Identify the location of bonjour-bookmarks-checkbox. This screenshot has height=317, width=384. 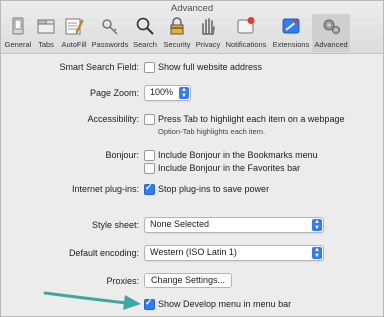
(149, 155).